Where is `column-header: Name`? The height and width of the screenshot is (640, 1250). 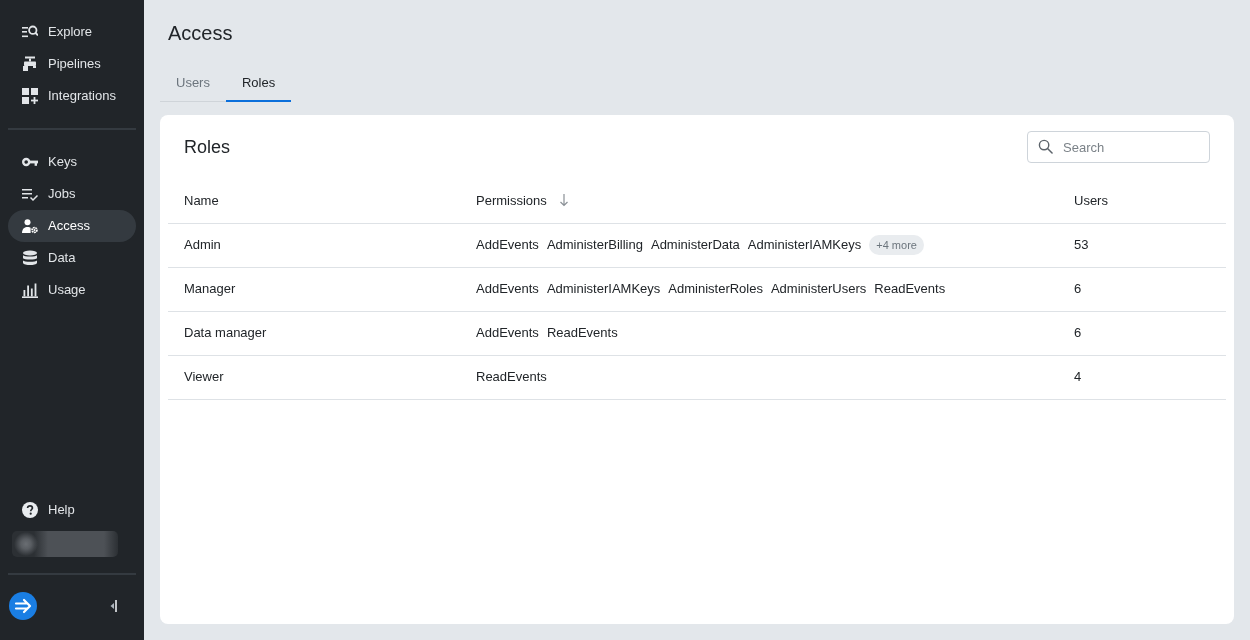 column-header: Name is located at coordinates (314, 201).